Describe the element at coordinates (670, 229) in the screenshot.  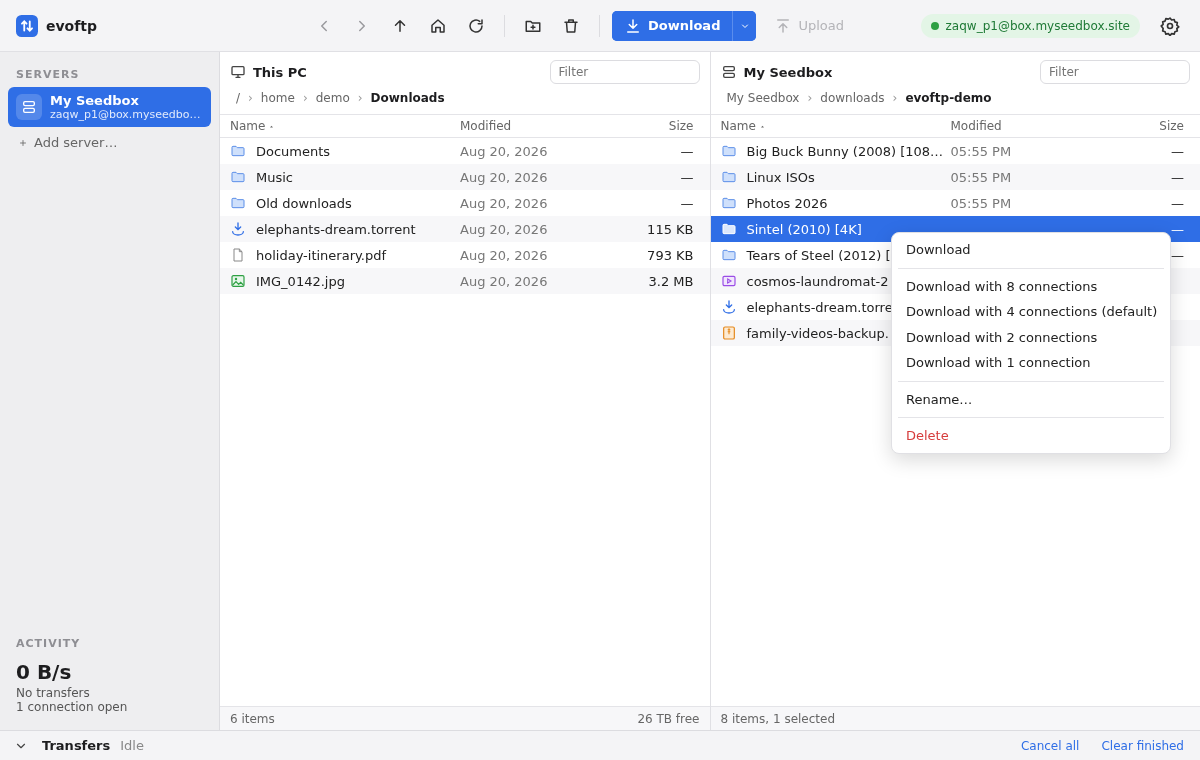
I see `file-size: 115 KB` at that location.